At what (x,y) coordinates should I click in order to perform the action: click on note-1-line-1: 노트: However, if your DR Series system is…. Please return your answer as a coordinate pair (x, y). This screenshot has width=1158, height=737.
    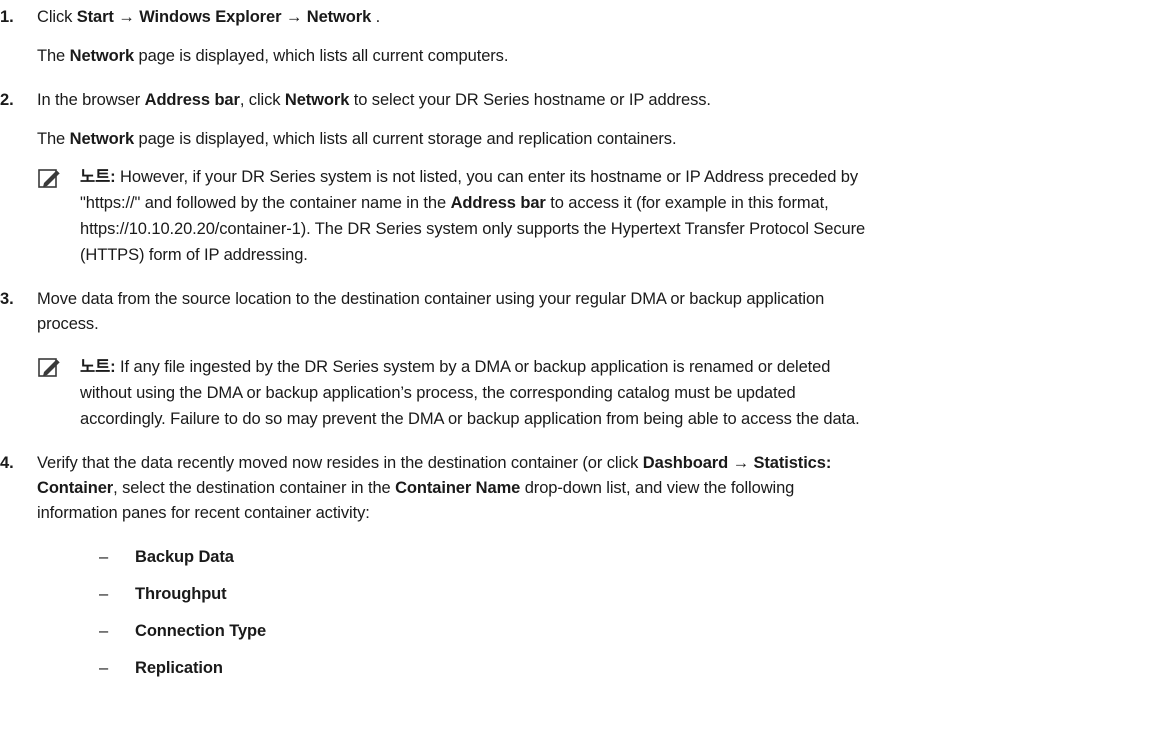
    Looking at the image, I should click on (469, 177).